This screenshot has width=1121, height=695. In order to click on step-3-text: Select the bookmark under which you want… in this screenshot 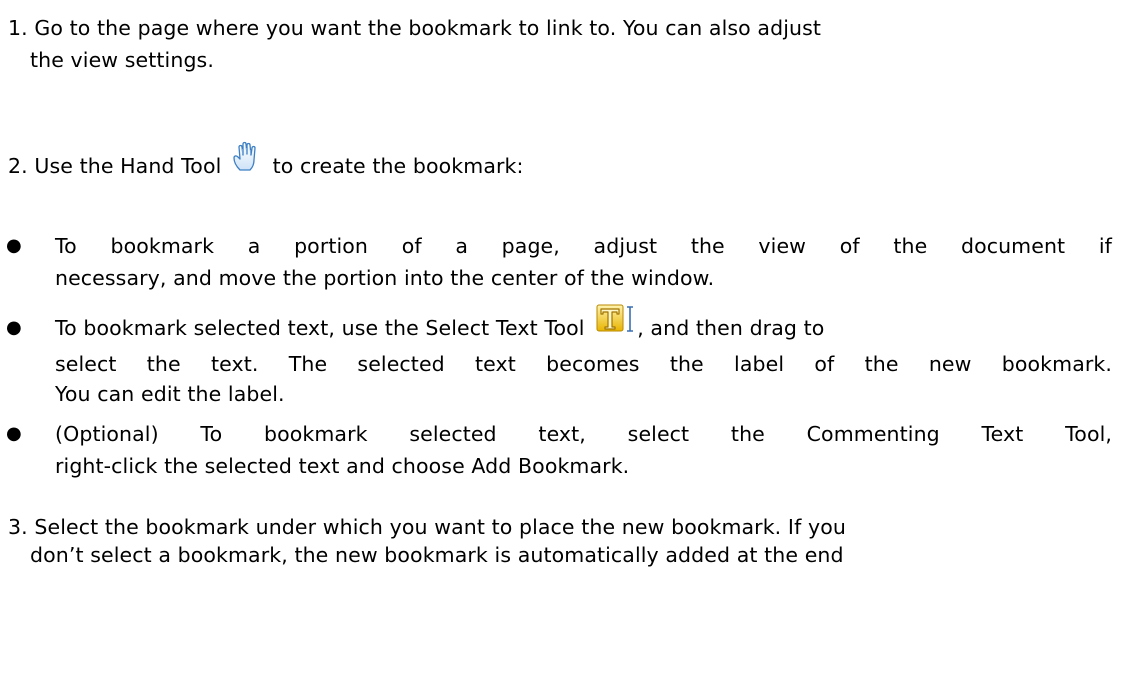, I will do `click(440, 527)`.